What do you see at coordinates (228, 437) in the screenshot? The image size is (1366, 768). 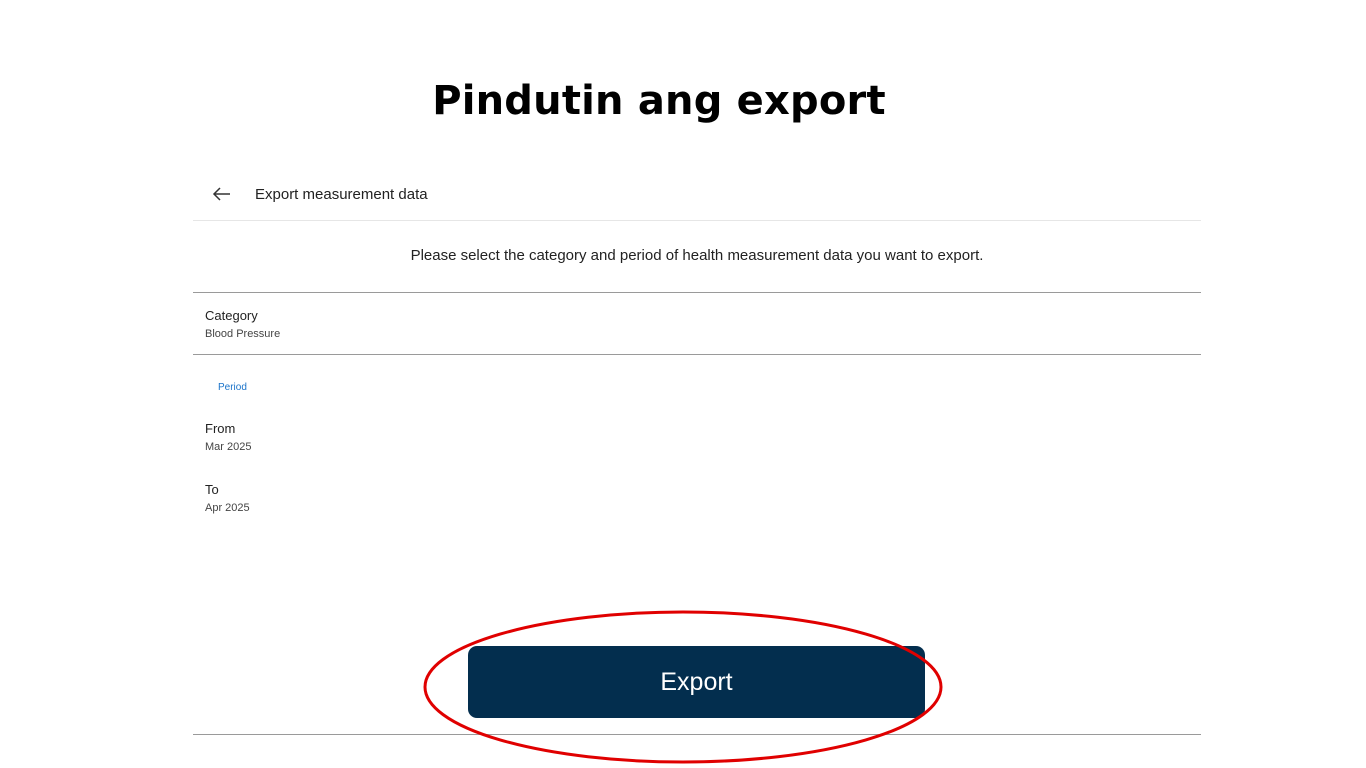 I see `period-from-selector: From Mar 2025` at bounding box center [228, 437].